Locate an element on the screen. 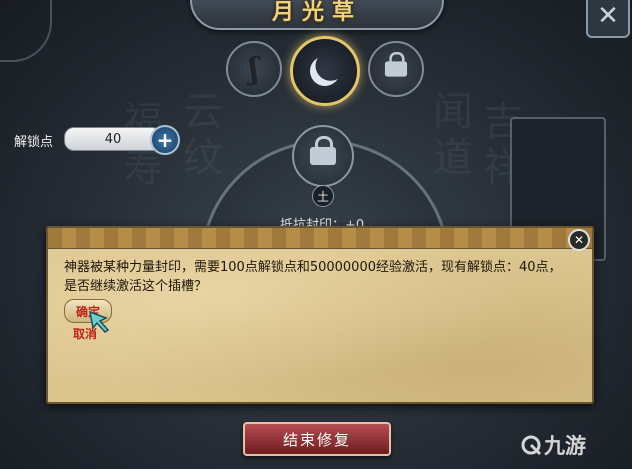 The image size is (632, 469). earth-element-badge: 土 is located at coordinates (323, 196).